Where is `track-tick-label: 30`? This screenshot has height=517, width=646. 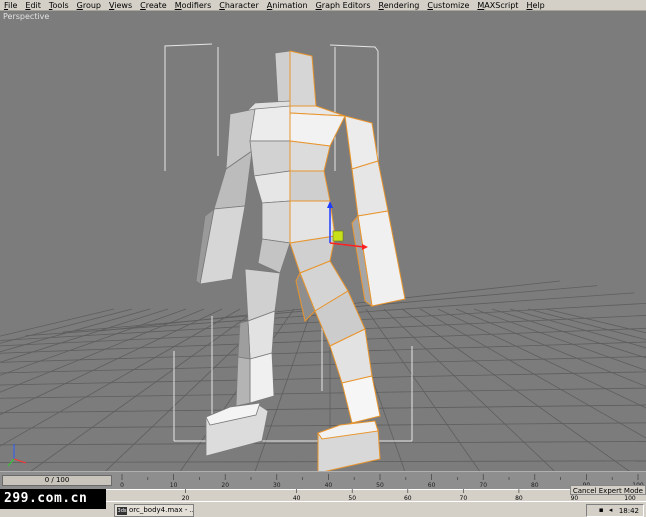
track-tick-label: 30 is located at coordinates (277, 485).